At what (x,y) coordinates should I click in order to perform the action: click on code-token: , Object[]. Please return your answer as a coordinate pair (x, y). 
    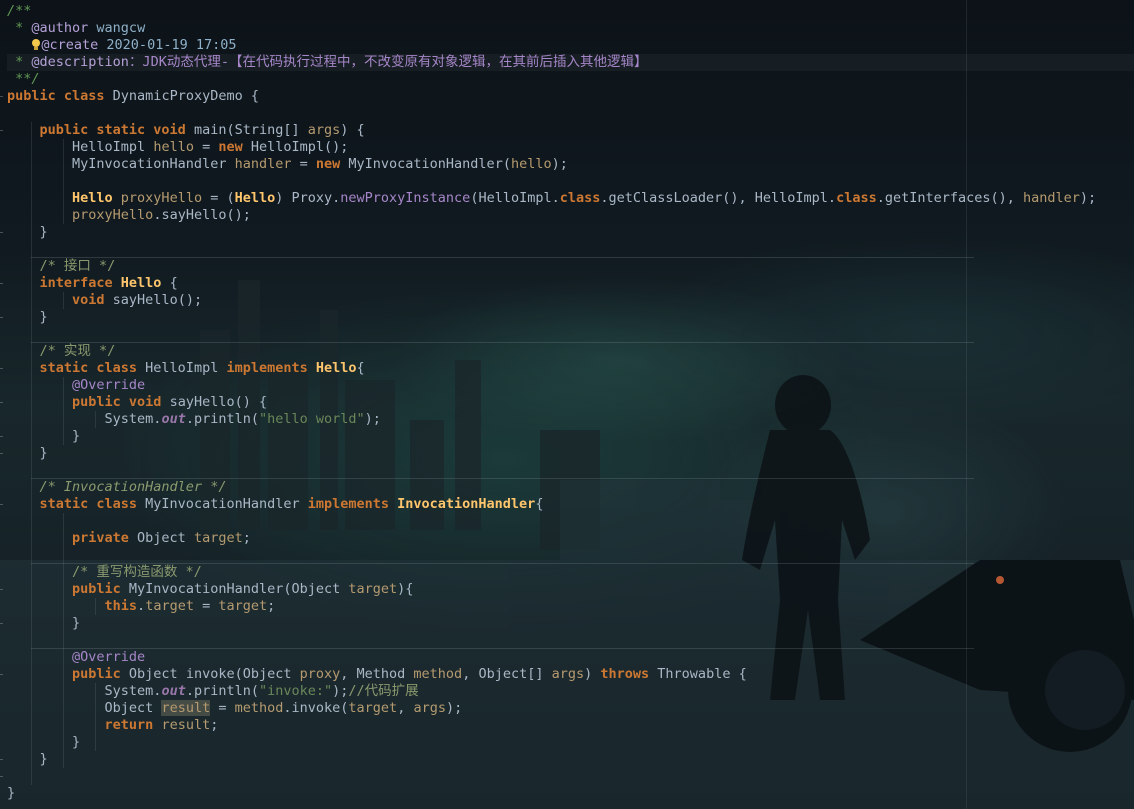
    Looking at the image, I should click on (507, 674).